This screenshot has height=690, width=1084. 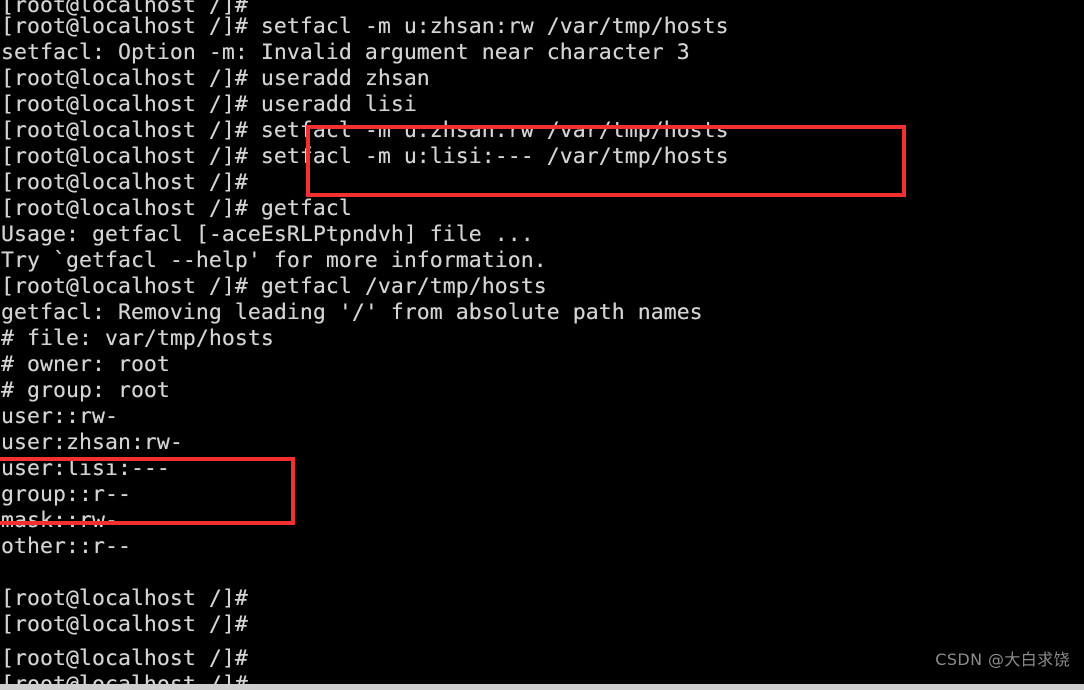 I want to click on terminal-line: user:zhsan:rw-, so click(x=542, y=443).